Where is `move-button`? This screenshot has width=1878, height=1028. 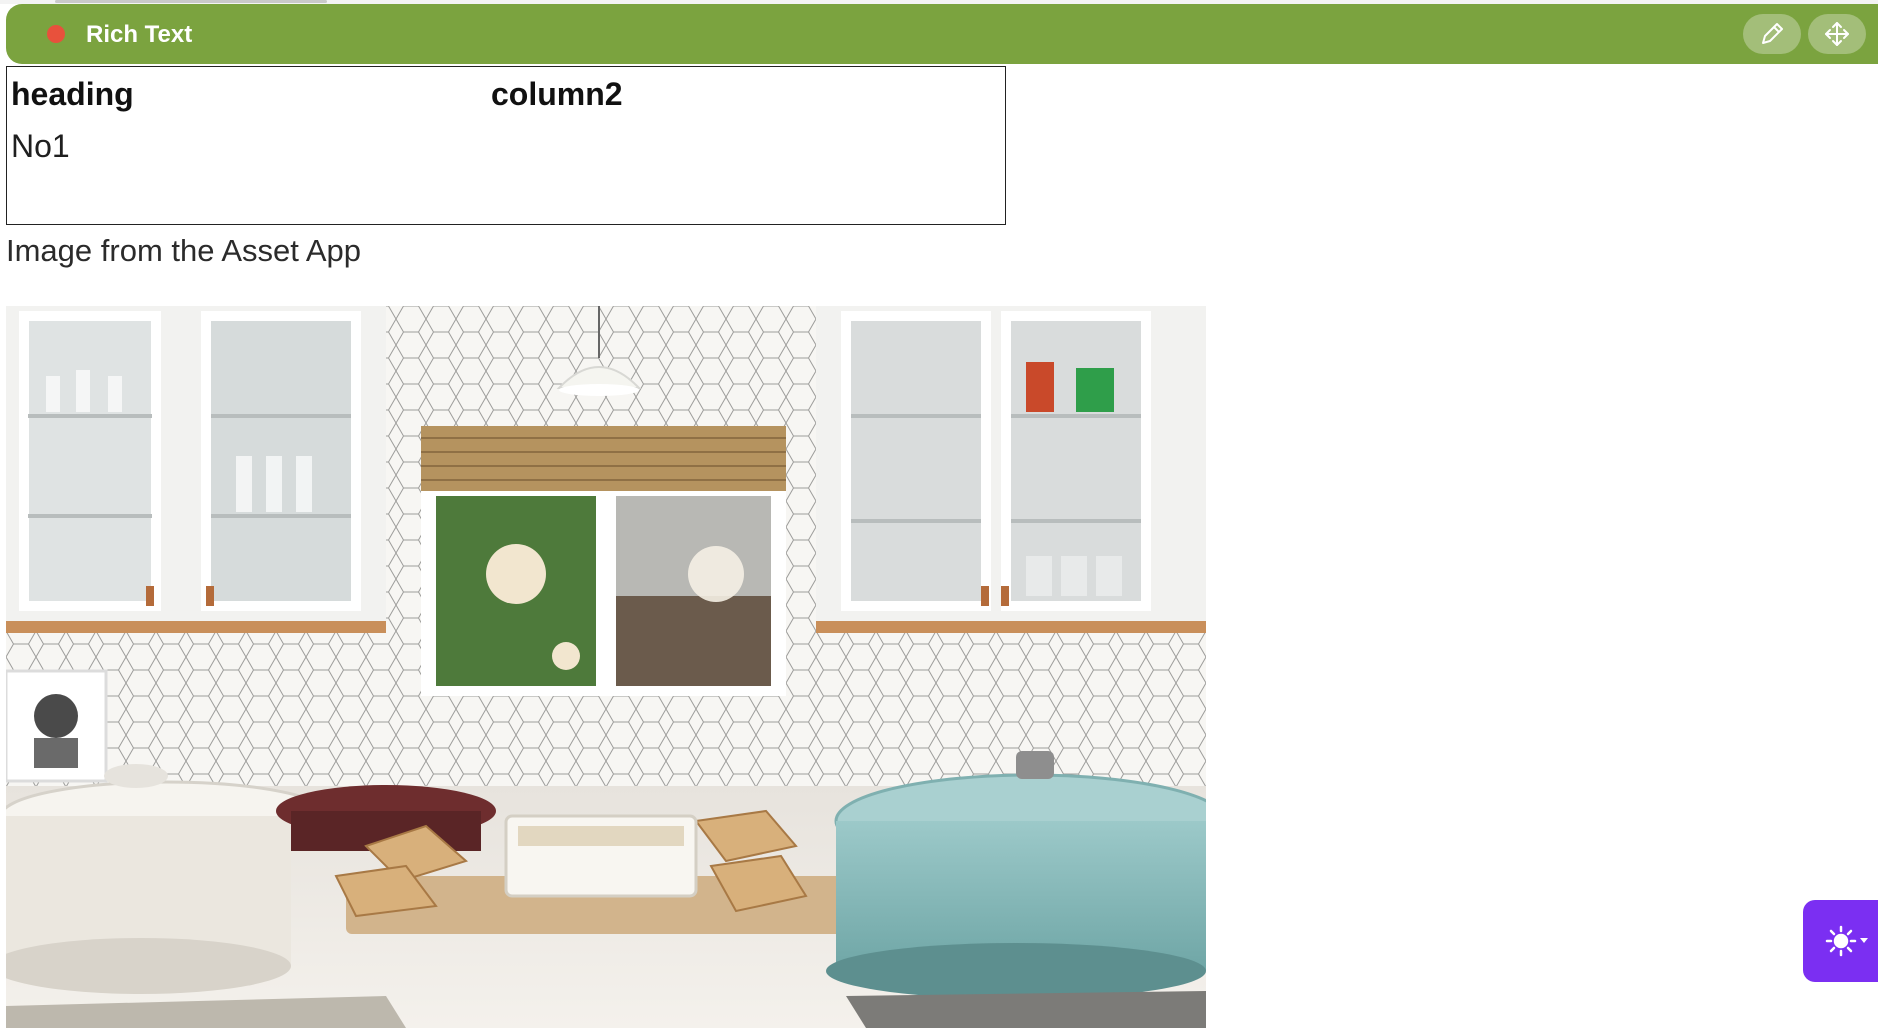
move-button is located at coordinates (1837, 34).